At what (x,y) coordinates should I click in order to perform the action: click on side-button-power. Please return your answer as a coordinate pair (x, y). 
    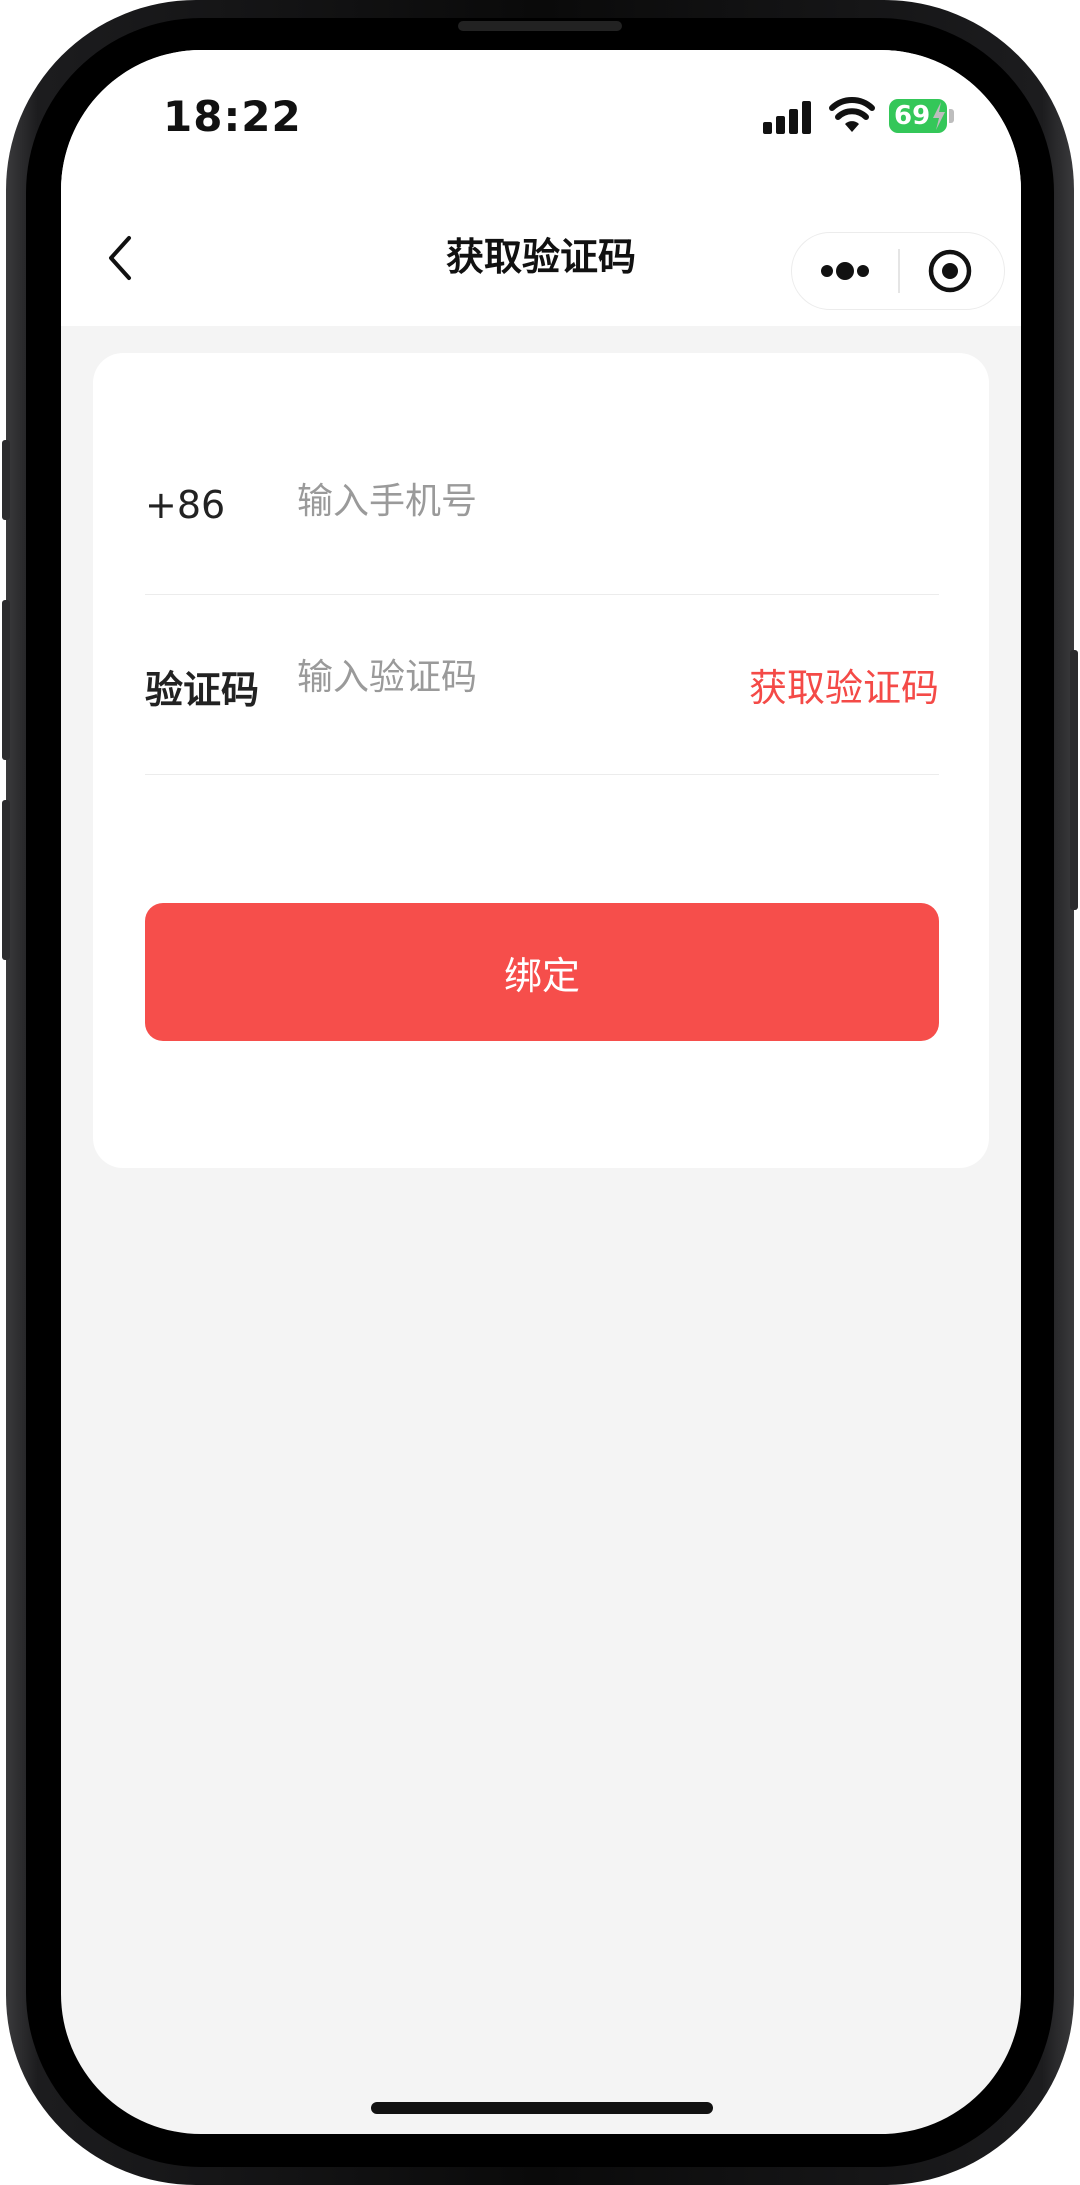
    Looking at the image, I should click on (1074, 780).